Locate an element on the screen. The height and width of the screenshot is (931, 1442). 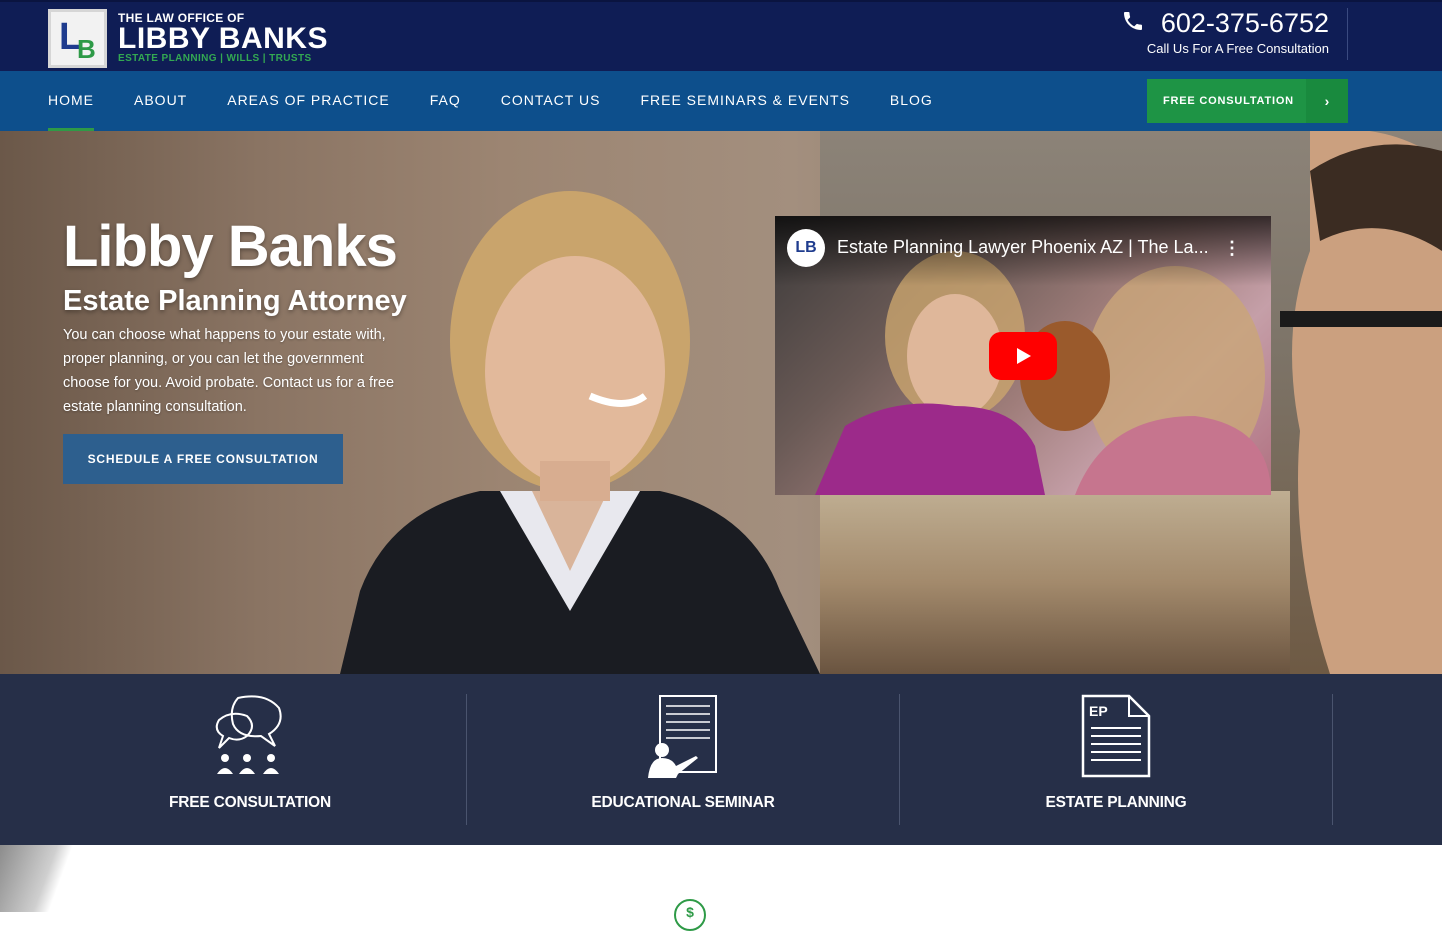
channel-avatar-letters: LB is located at coordinates (806, 247).